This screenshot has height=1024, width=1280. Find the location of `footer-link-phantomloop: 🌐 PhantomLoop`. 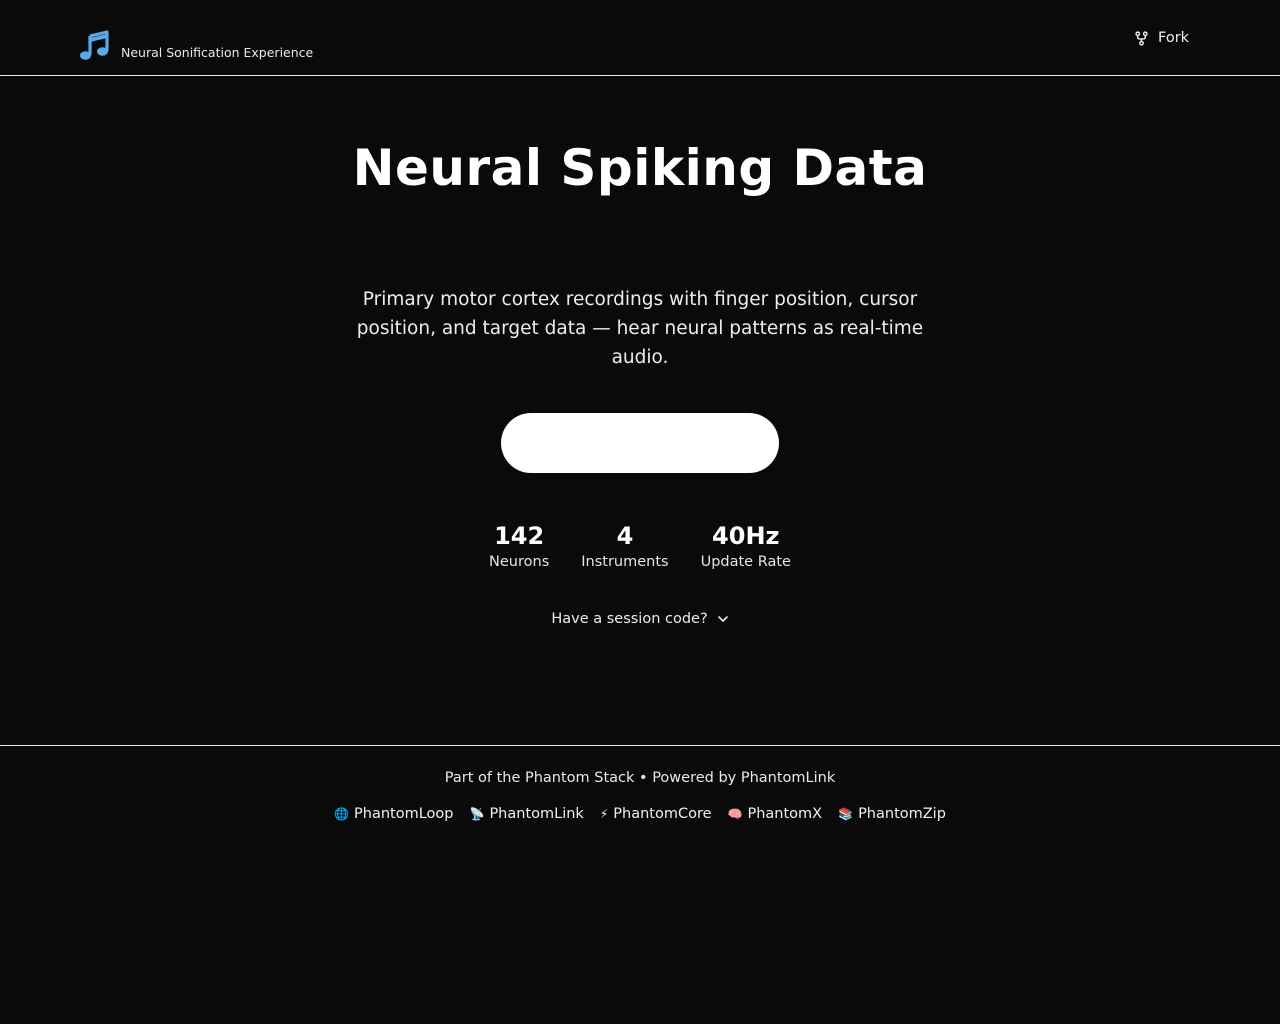

footer-link-phantomloop: 🌐 PhantomLoop is located at coordinates (393, 814).